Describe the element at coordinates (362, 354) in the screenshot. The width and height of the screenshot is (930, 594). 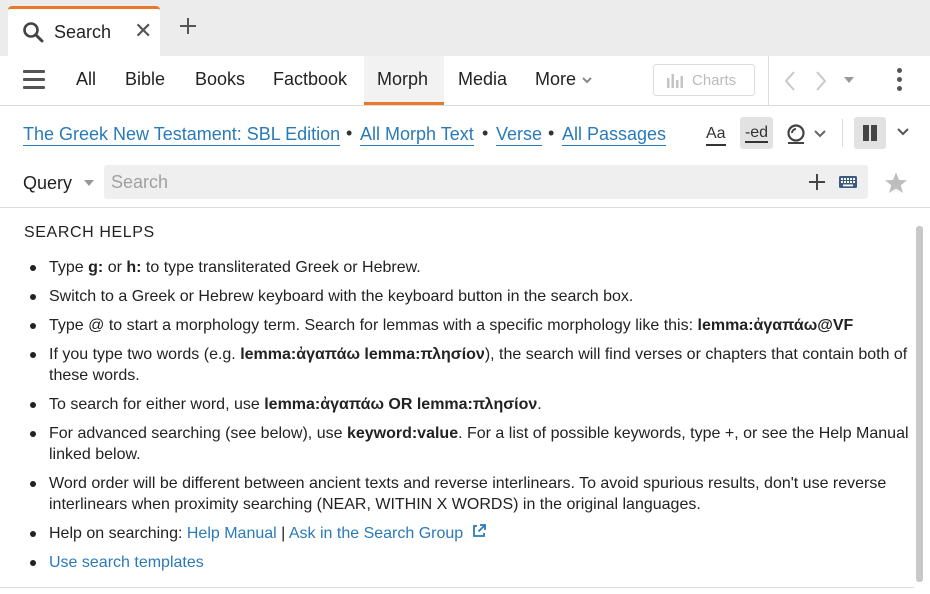
I see `help-code: lemma:ἀγαπάω lemma:πλησίον` at that location.